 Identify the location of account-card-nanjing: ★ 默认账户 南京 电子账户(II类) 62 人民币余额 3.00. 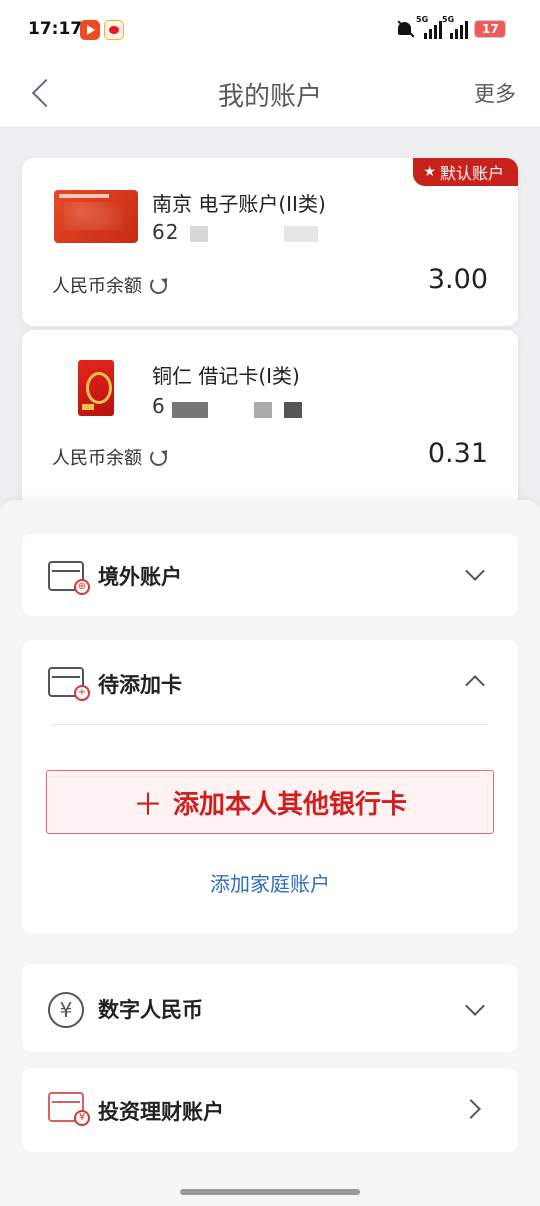
(270, 242).